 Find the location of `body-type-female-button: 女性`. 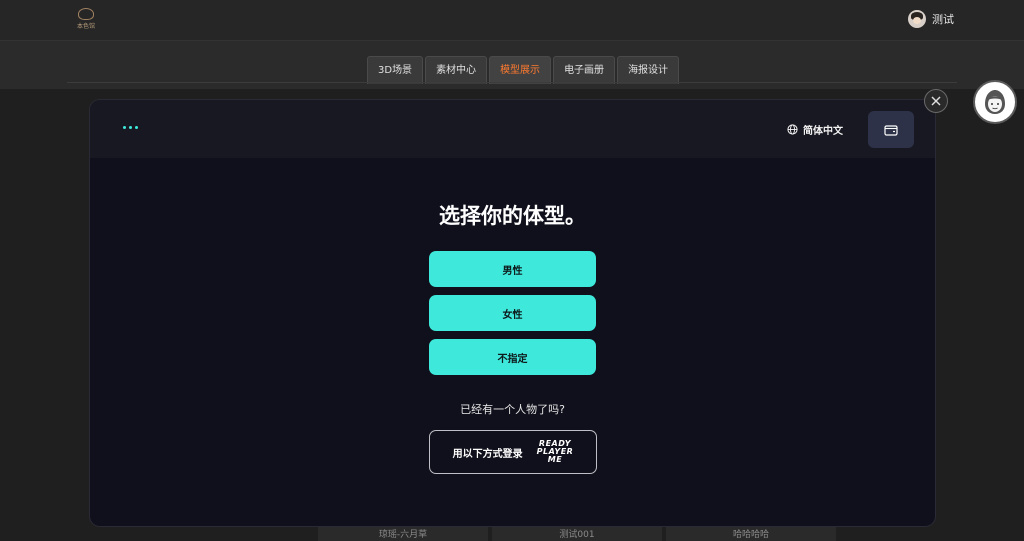

body-type-female-button: 女性 is located at coordinates (512, 313).